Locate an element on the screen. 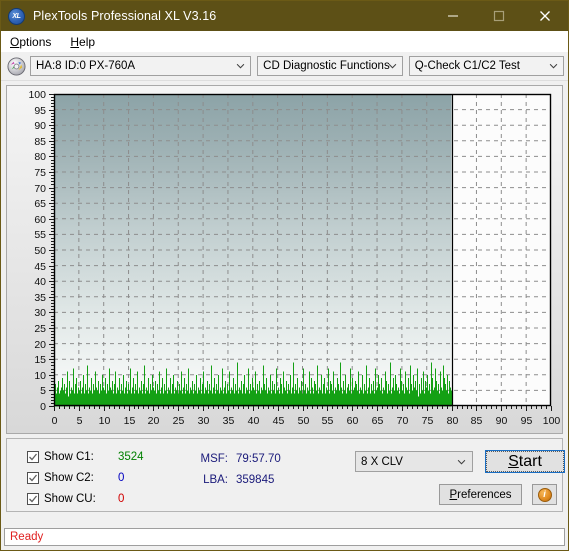 This screenshot has width=569, height=551. msf-value: 79:57.70 is located at coordinates (258, 458).